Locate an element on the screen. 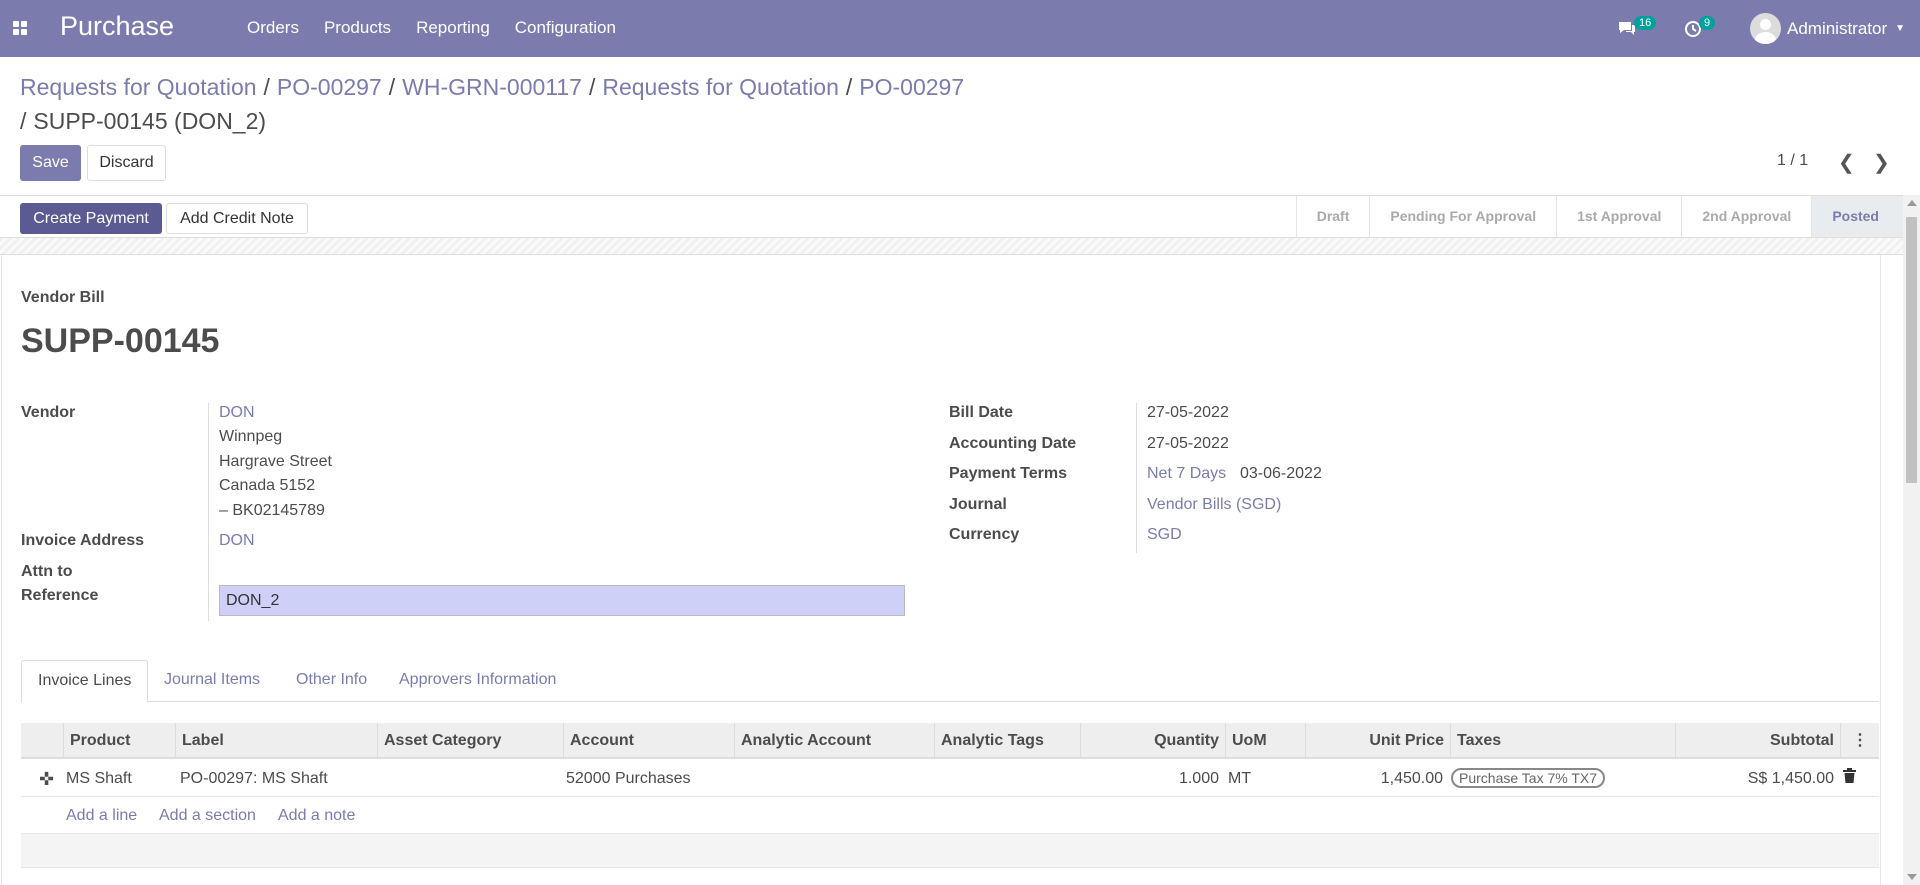  cell-unit-price: 1,450.00 is located at coordinates (1374, 779).